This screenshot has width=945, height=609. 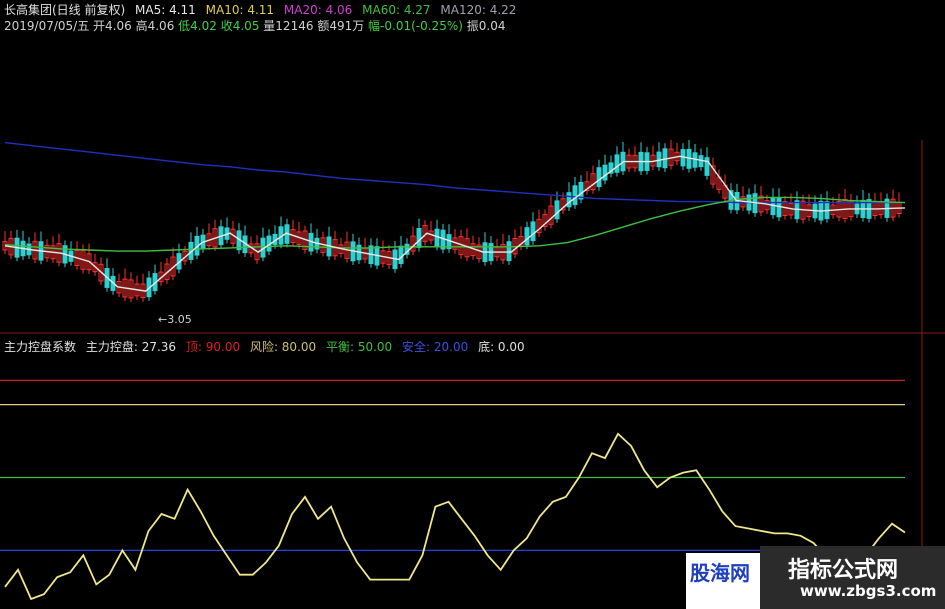 I want to click on level-balance: 平衡: 50.00, so click(x=359, y=347).